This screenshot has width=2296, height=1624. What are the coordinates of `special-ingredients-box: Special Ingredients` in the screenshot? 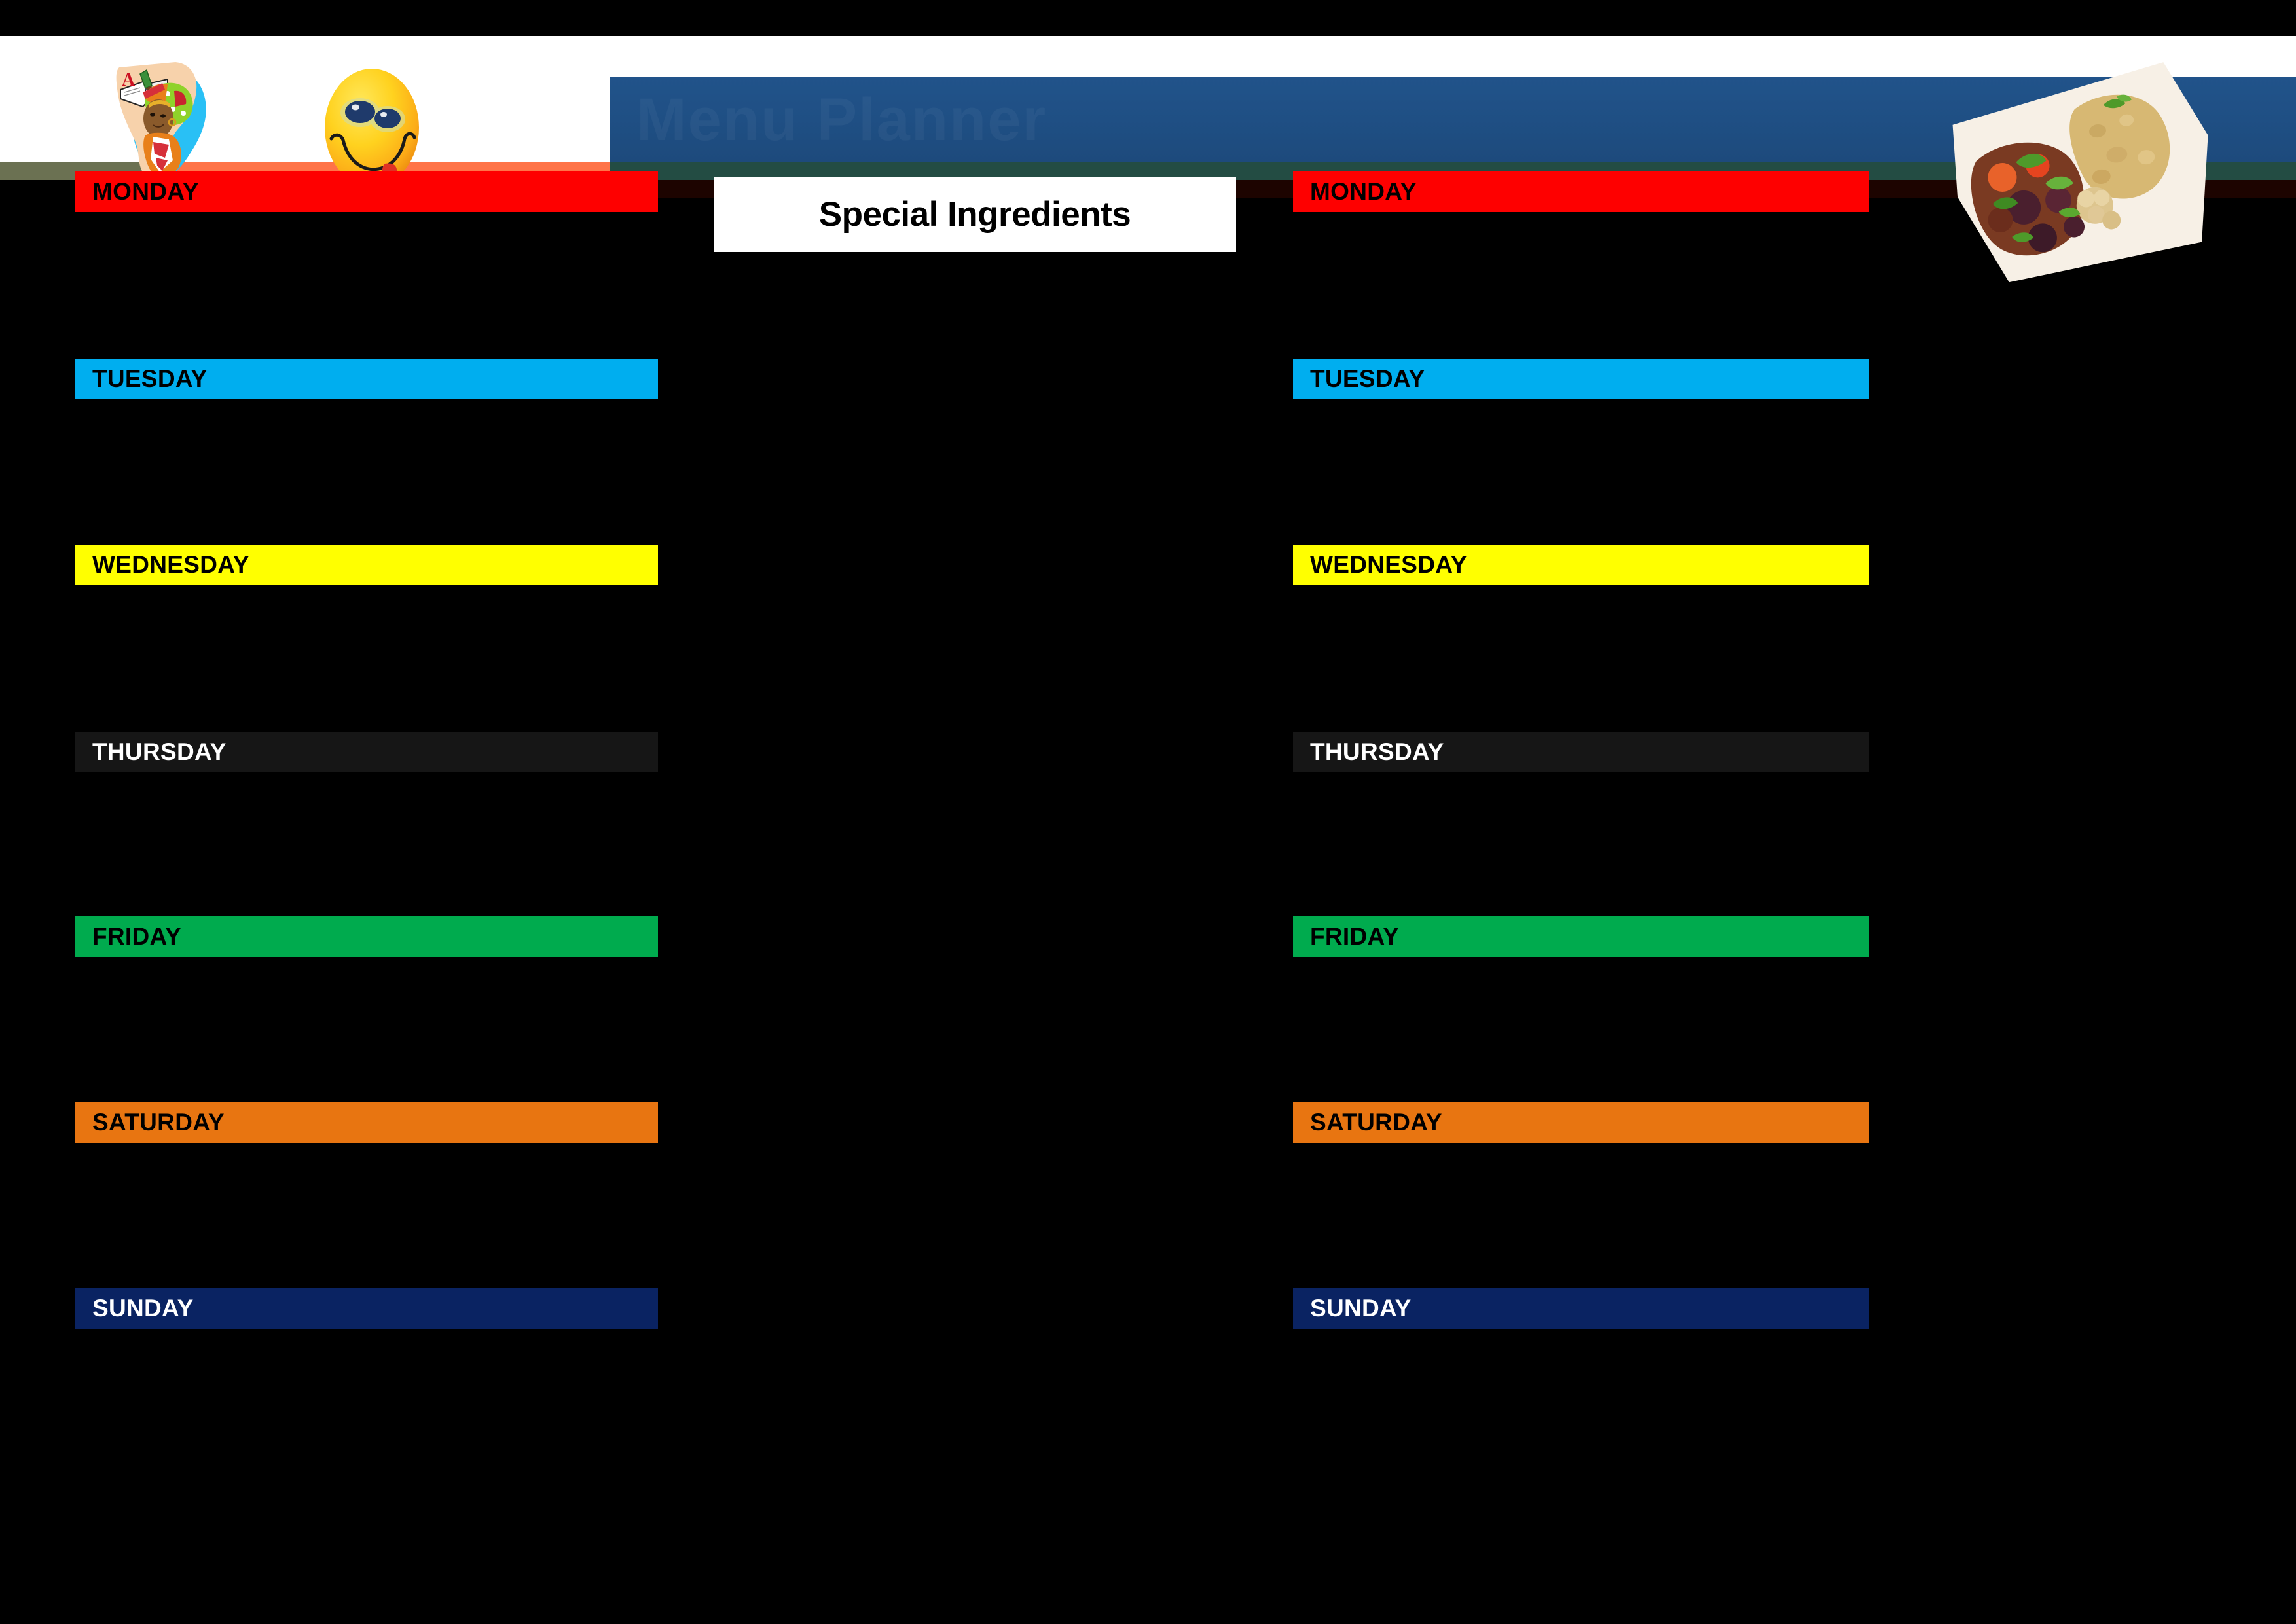 It's located at (975, 214).